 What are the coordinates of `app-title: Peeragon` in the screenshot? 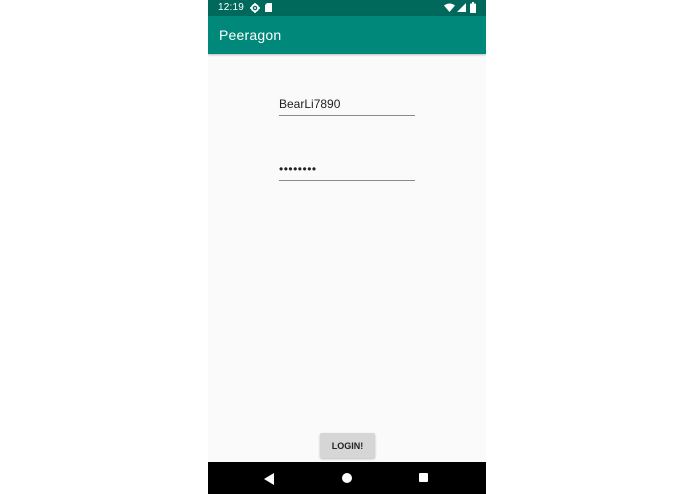 It's located at (250, 35).